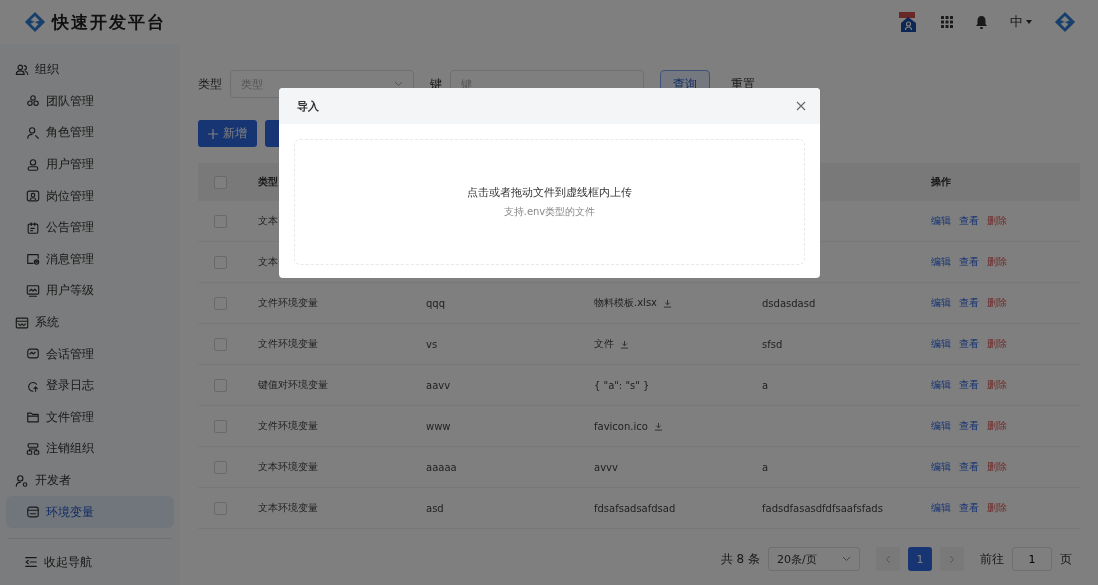 The height and width of the screenshot is (585, 1098). Describe the element at coordinates (210, 84) in the screenshot. I see `filter-label: 类型` at that location.